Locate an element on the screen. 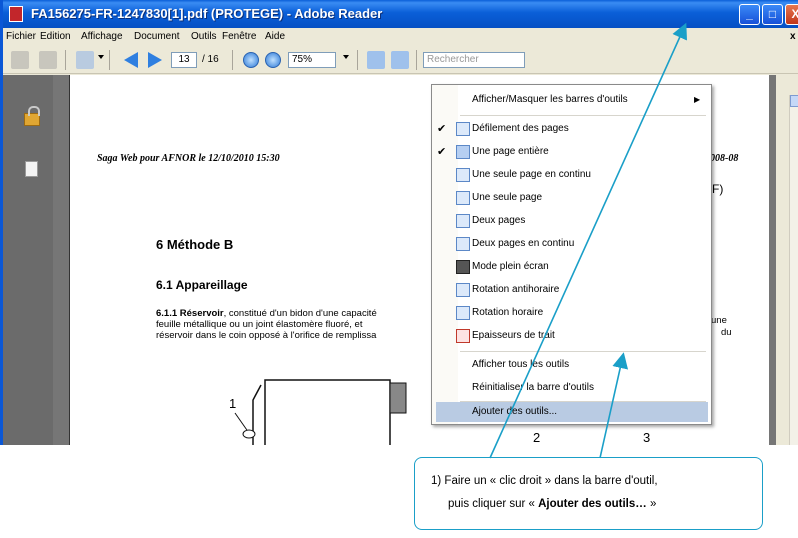  menu-item-line-weights: Epaisseurs de trait is located at coordinates (571, 336).